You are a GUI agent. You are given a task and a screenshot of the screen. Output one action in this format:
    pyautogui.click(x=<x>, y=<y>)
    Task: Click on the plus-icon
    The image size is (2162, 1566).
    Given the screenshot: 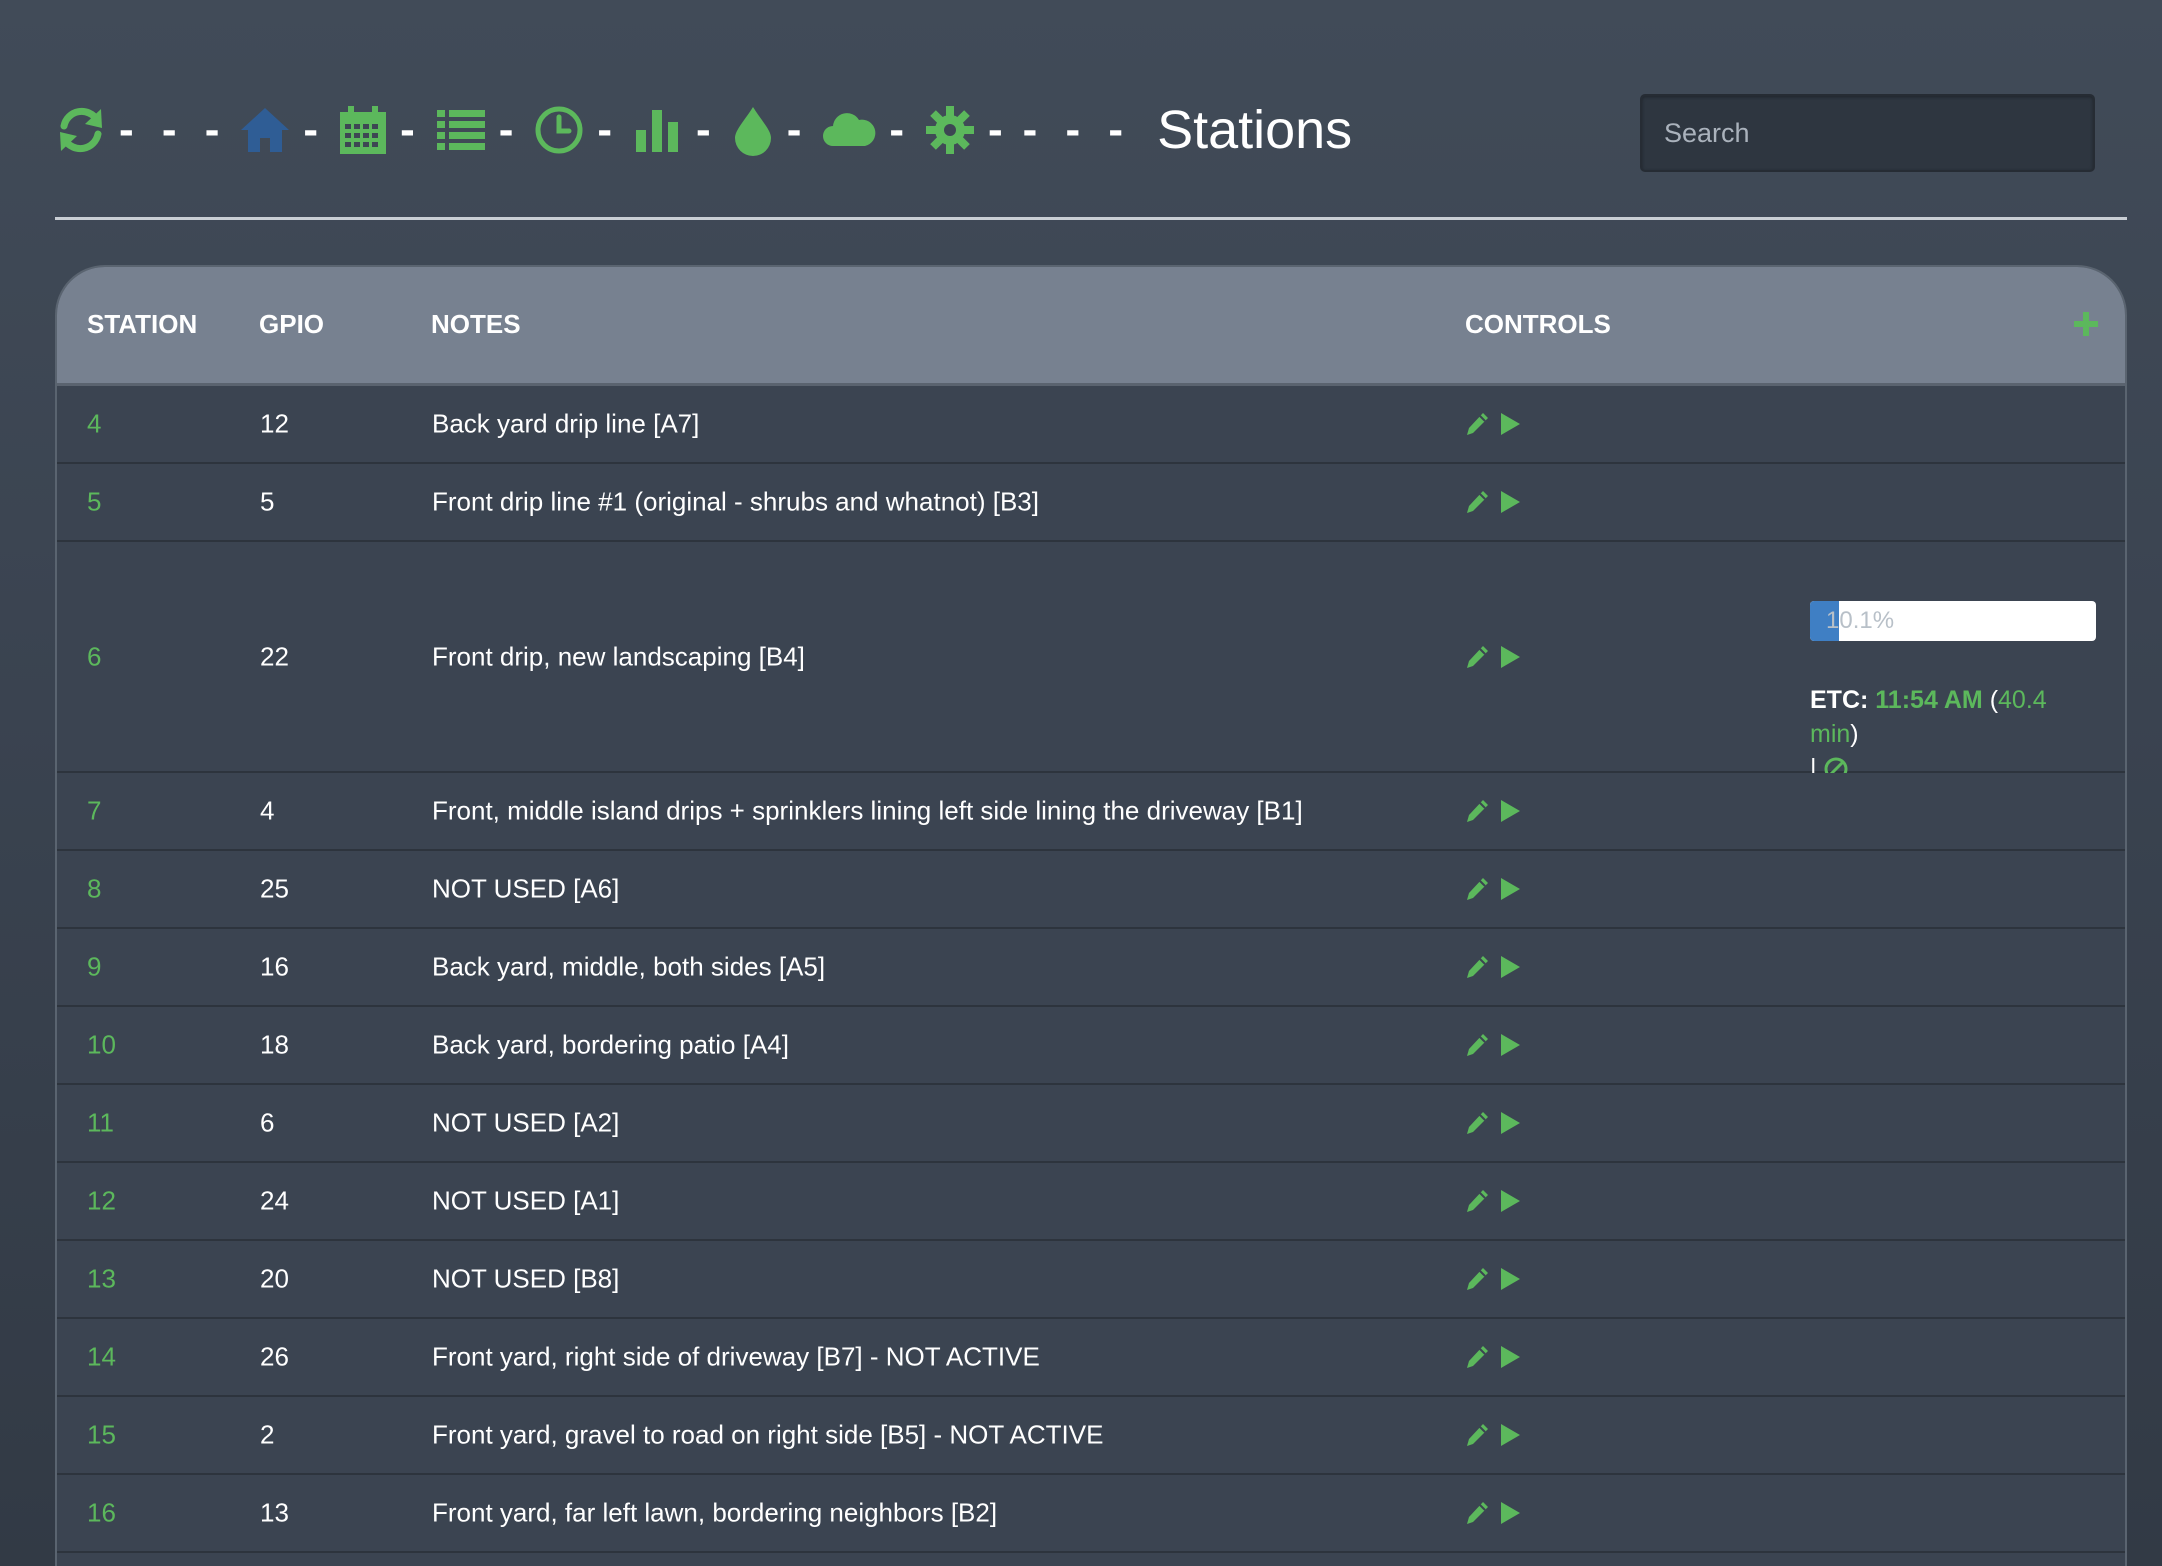 What is the action you would take?
    pyautogui.click(x=2086, y=324)
    